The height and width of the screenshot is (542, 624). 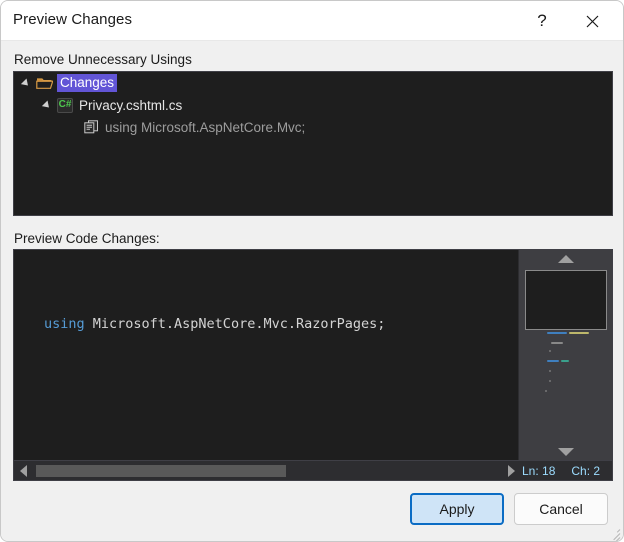 What do you see at coordinates (565, 470) in the screenshot?
I see `editor-status-bar: Ln: 18 Ch: 2` at bounding box center [565, 470].